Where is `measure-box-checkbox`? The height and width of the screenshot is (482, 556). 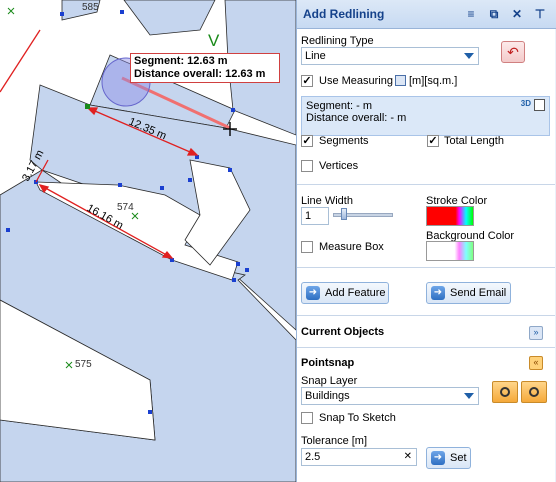
measure-box-checkbox is located at coordinates (307, 247).